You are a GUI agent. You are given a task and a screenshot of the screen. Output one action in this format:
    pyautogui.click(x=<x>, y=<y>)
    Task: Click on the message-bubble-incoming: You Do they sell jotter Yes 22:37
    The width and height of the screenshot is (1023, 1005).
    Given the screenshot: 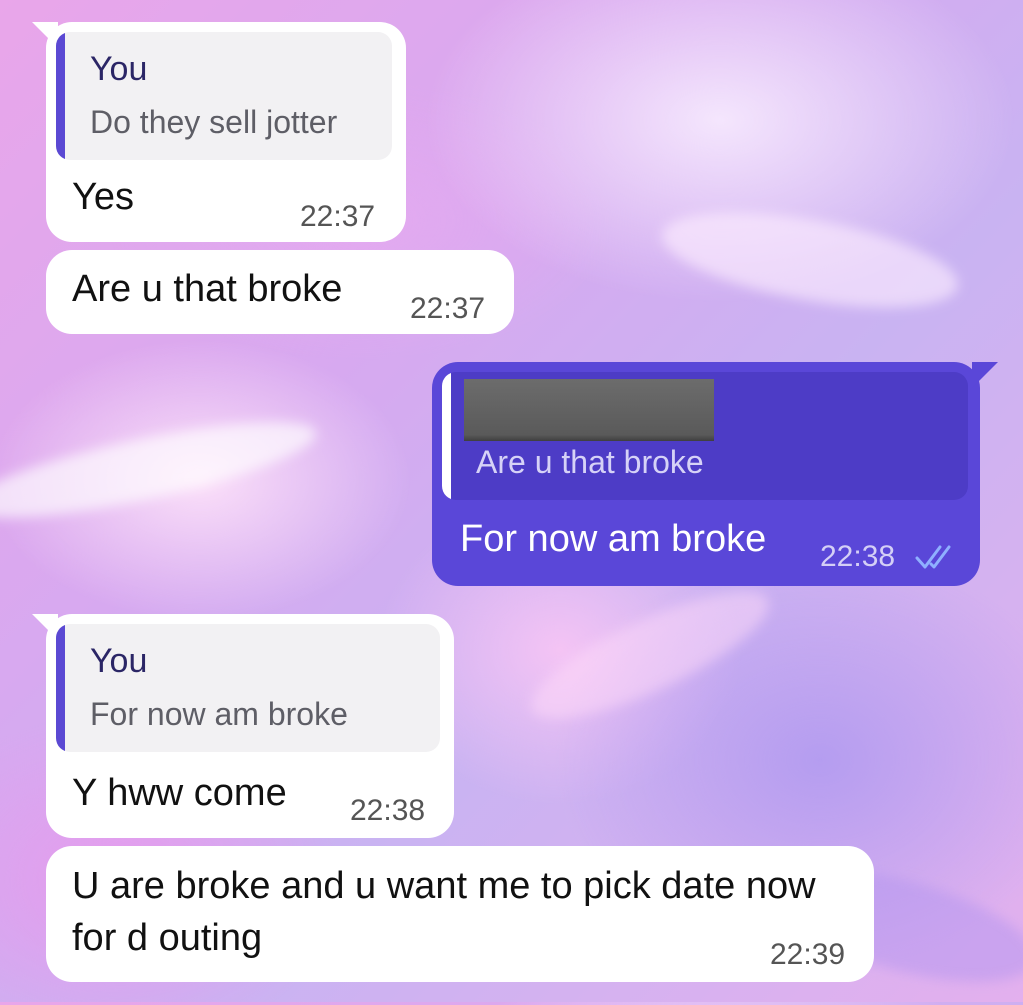 What is the action you would take?
    pyautogui.click(x=219, y=132)
    